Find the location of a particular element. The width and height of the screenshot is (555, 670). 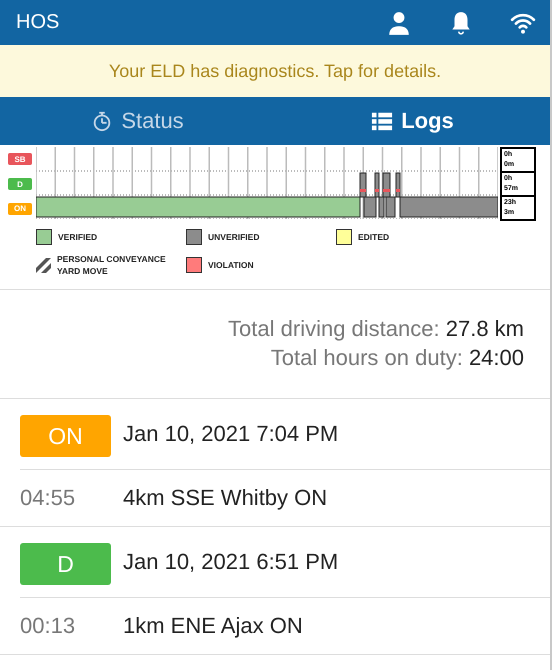

striped-swatch is located at coordinates (43, 265).